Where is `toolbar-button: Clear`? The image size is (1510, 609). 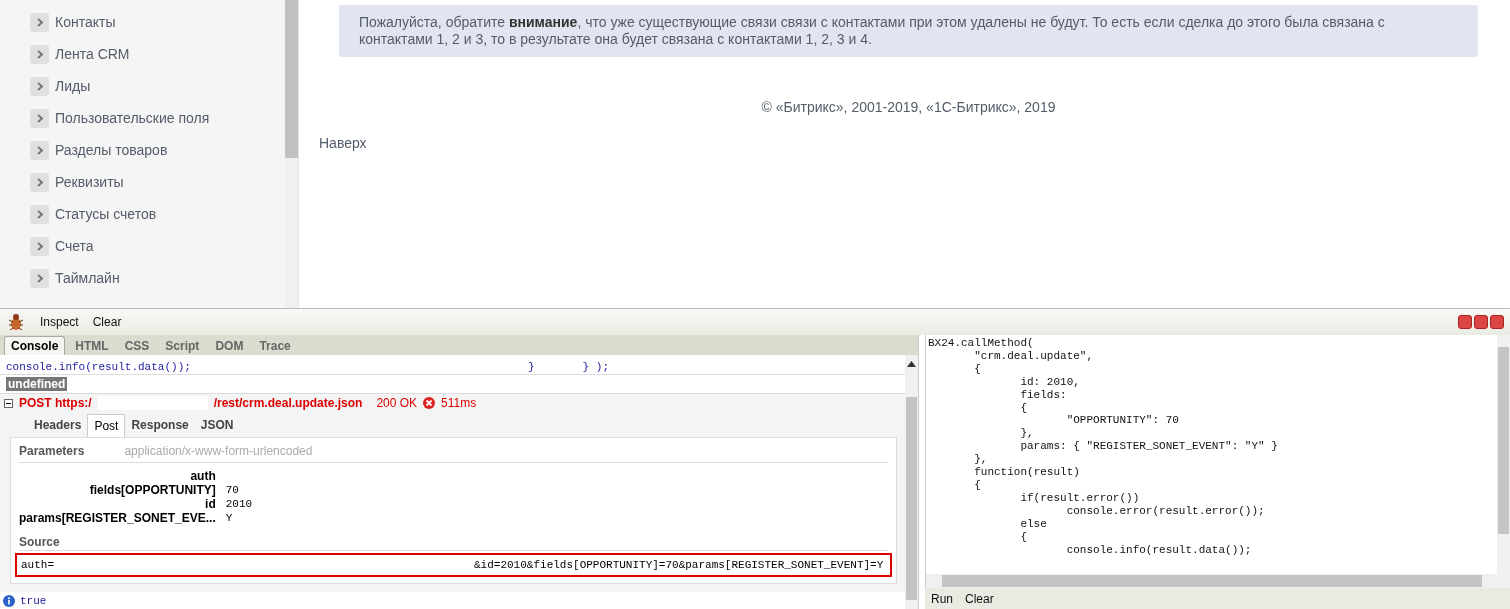 toolbar-button: Clear is located at coordinates (107, 322).